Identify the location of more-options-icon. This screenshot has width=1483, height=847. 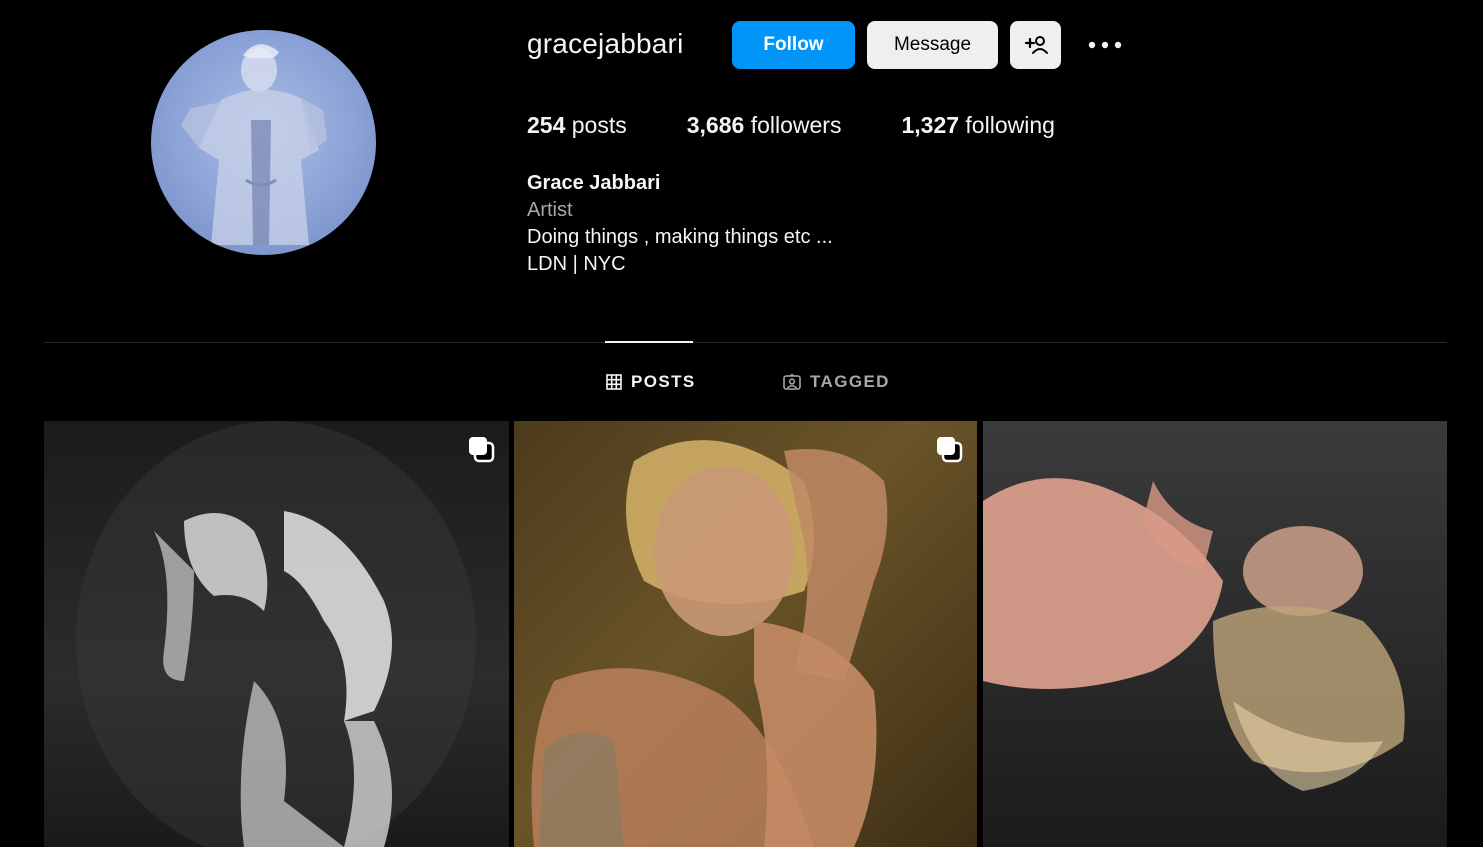
(1105, 45).